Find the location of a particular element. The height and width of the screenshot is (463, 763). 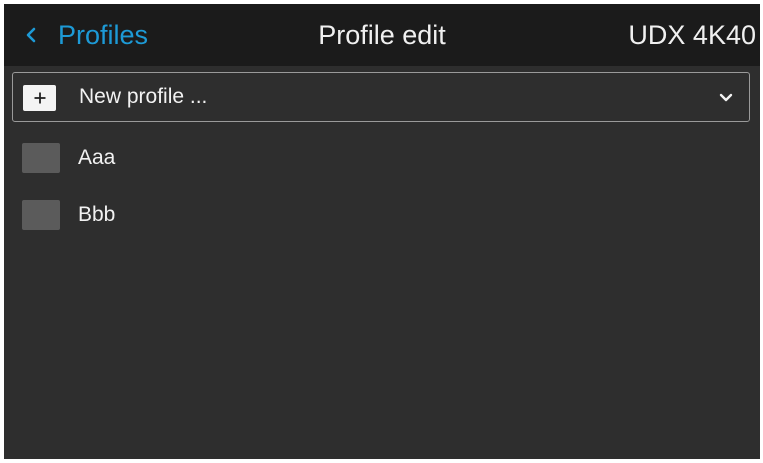

back-button: Profiles is located at coordinates (86, 35).